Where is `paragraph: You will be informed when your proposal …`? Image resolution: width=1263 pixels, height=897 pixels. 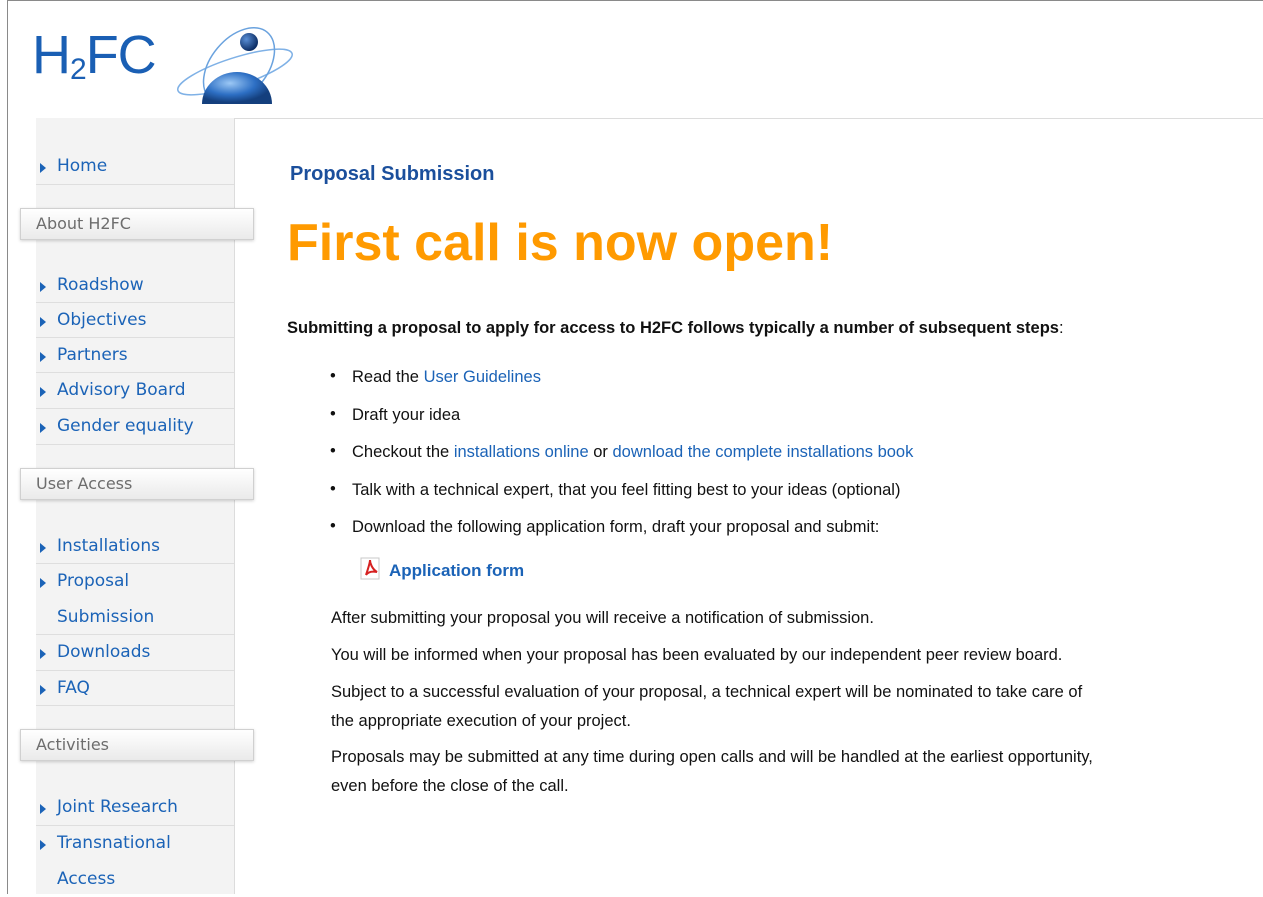
paragraph: You will be informed when your proposal … is located at coordinates (697, 655).